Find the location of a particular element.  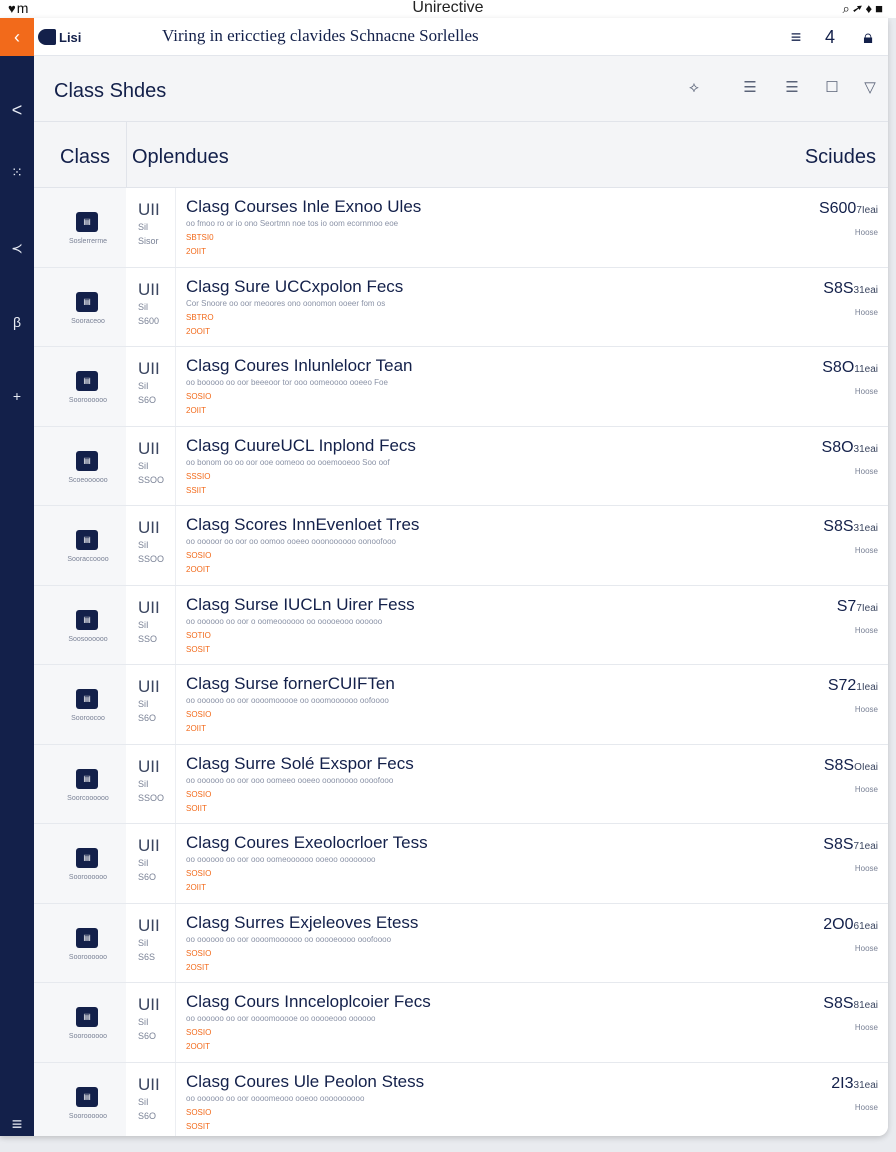

course-tag: SSSIO is located at coordinates (198, 476).